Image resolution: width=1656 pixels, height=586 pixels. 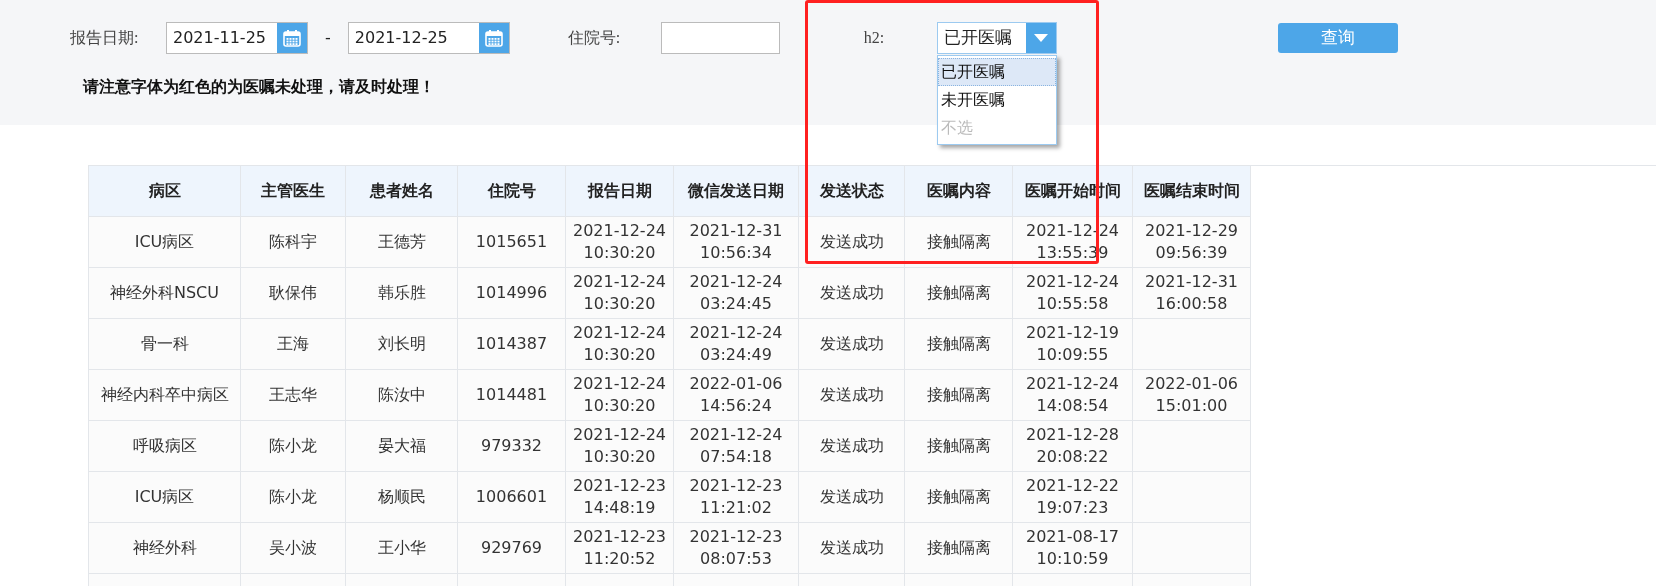 What do you see at coordinates (620, 497) in the screenshot?
I see `table-cell: 2021-12-23 14:48:19` at bounding box center [620, 497].